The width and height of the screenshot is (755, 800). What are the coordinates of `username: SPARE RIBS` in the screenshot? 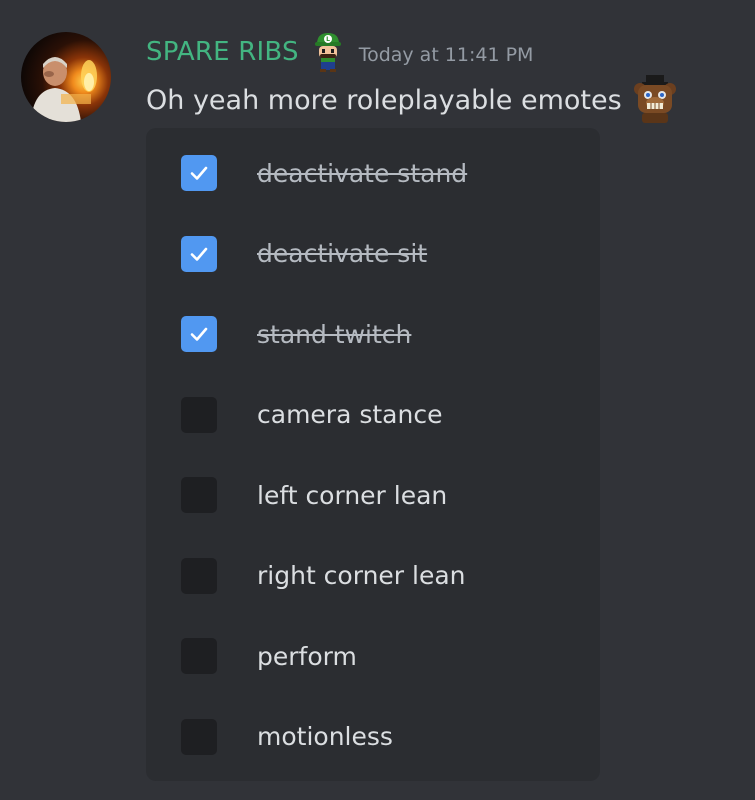 It's located at (222, 52).